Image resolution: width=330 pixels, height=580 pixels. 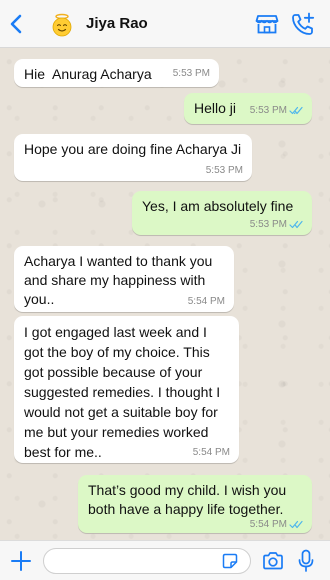 I want to click on message-composer, so click(x=165, y=560).